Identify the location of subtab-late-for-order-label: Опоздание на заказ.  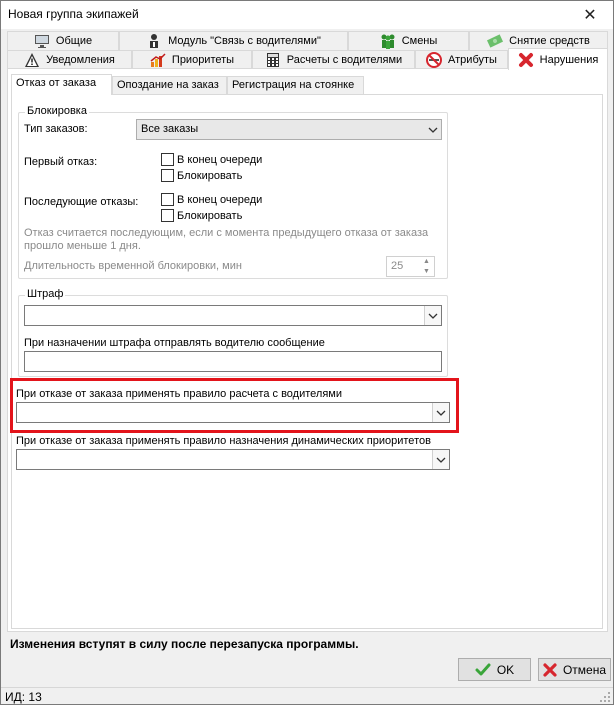
(168, 85).